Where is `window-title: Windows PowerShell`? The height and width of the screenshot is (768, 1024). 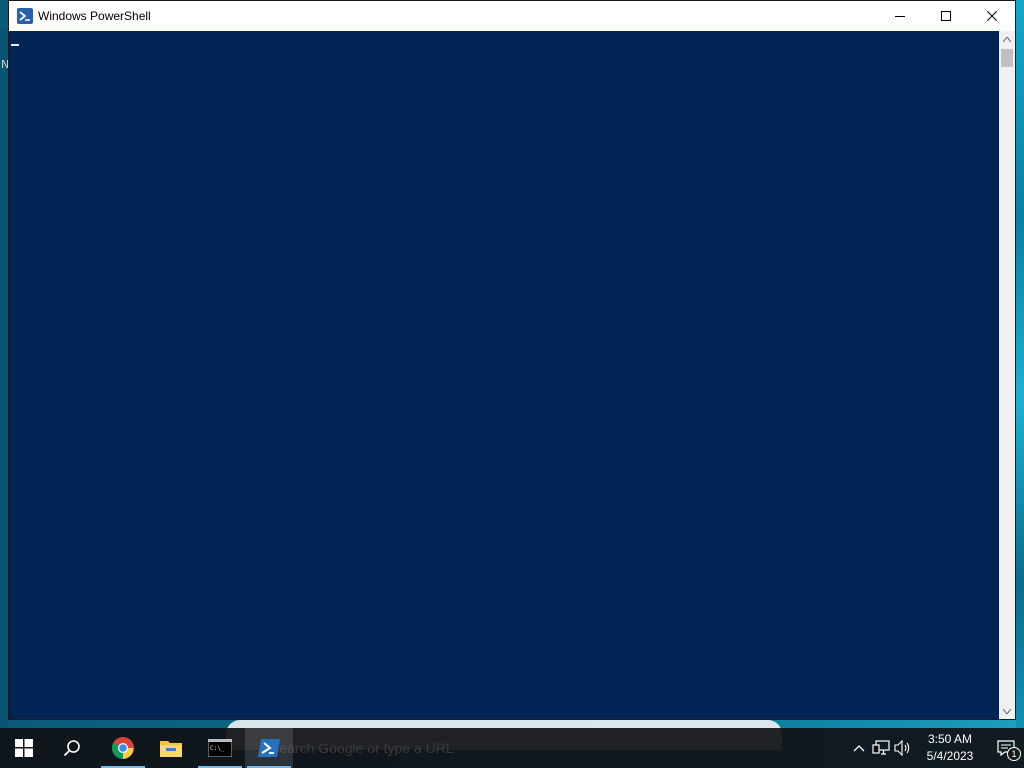
window-title: Windows PowerShell is located at coordinates (94, 16).